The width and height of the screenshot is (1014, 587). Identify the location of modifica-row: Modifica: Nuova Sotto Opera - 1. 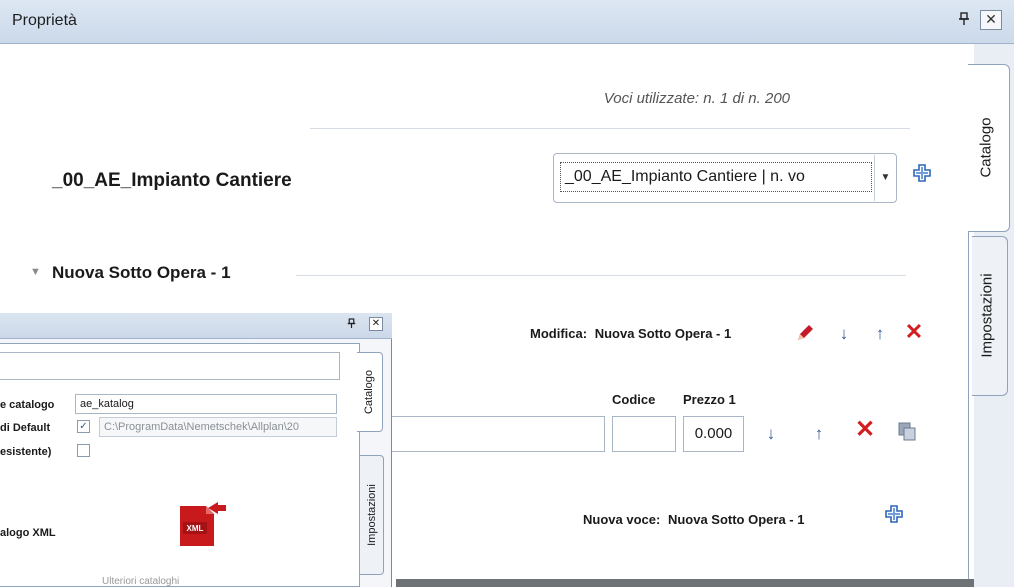
(630, 333).